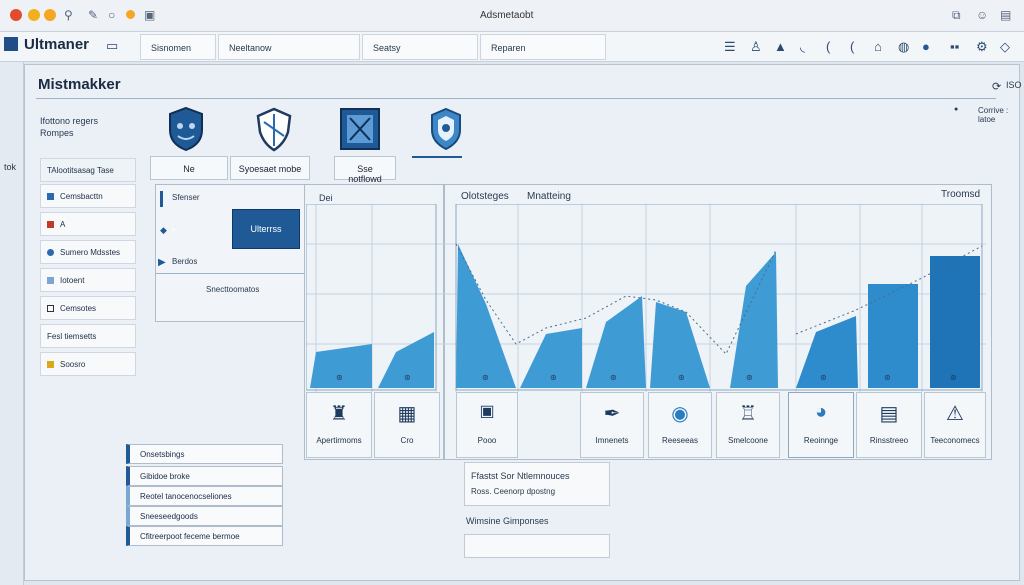 This screenshot has width=1024, height=585. I want to click on category-tab-label: Ne, so click(189, 169).